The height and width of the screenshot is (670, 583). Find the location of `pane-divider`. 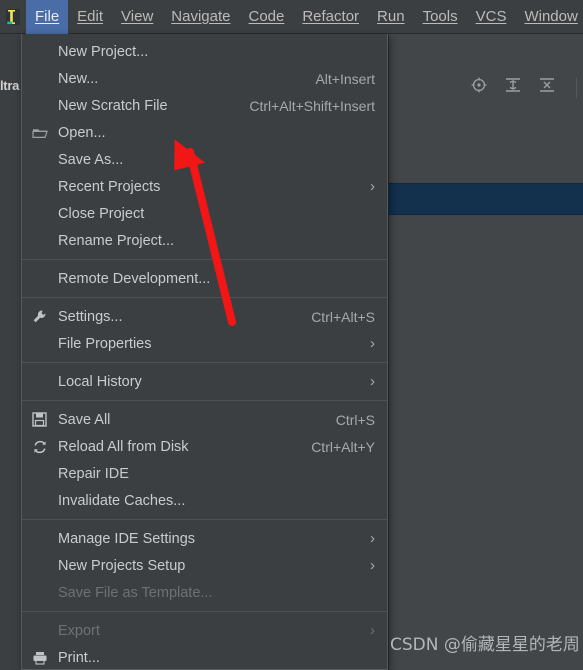

pane-divider is located at coordinates (388, 352).